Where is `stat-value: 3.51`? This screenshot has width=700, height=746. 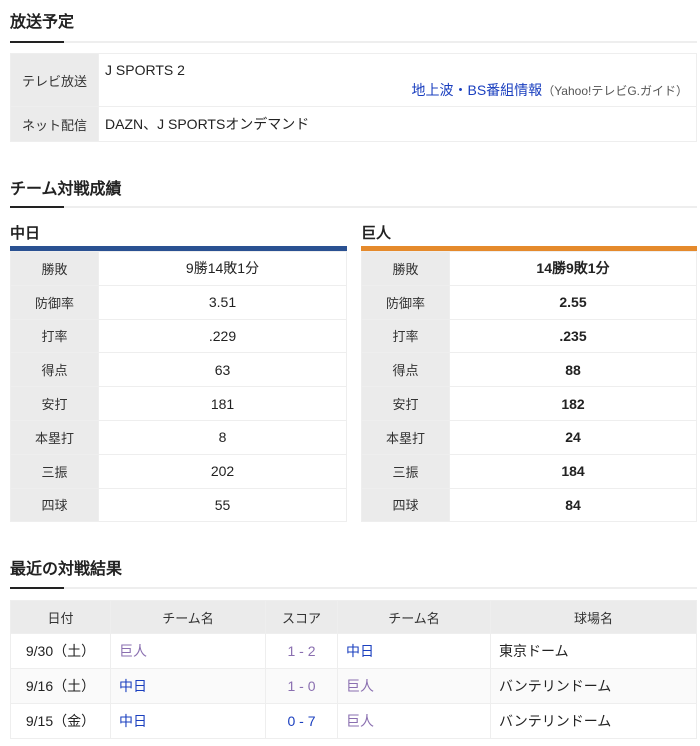
stat-value: 3.51 is located at coordinates (222, 302).